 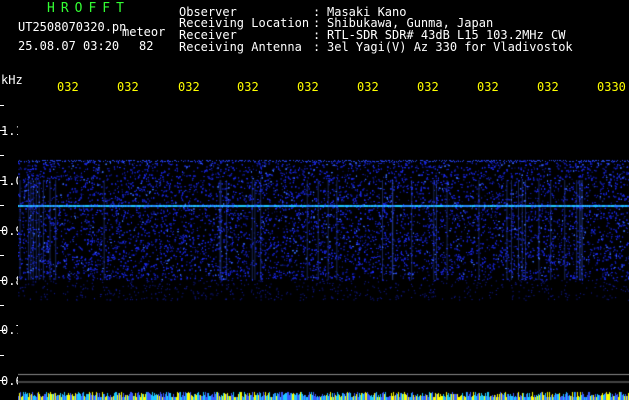 I want to click on antenna-label: Receiving Antenna, so click(x=240, y=47).